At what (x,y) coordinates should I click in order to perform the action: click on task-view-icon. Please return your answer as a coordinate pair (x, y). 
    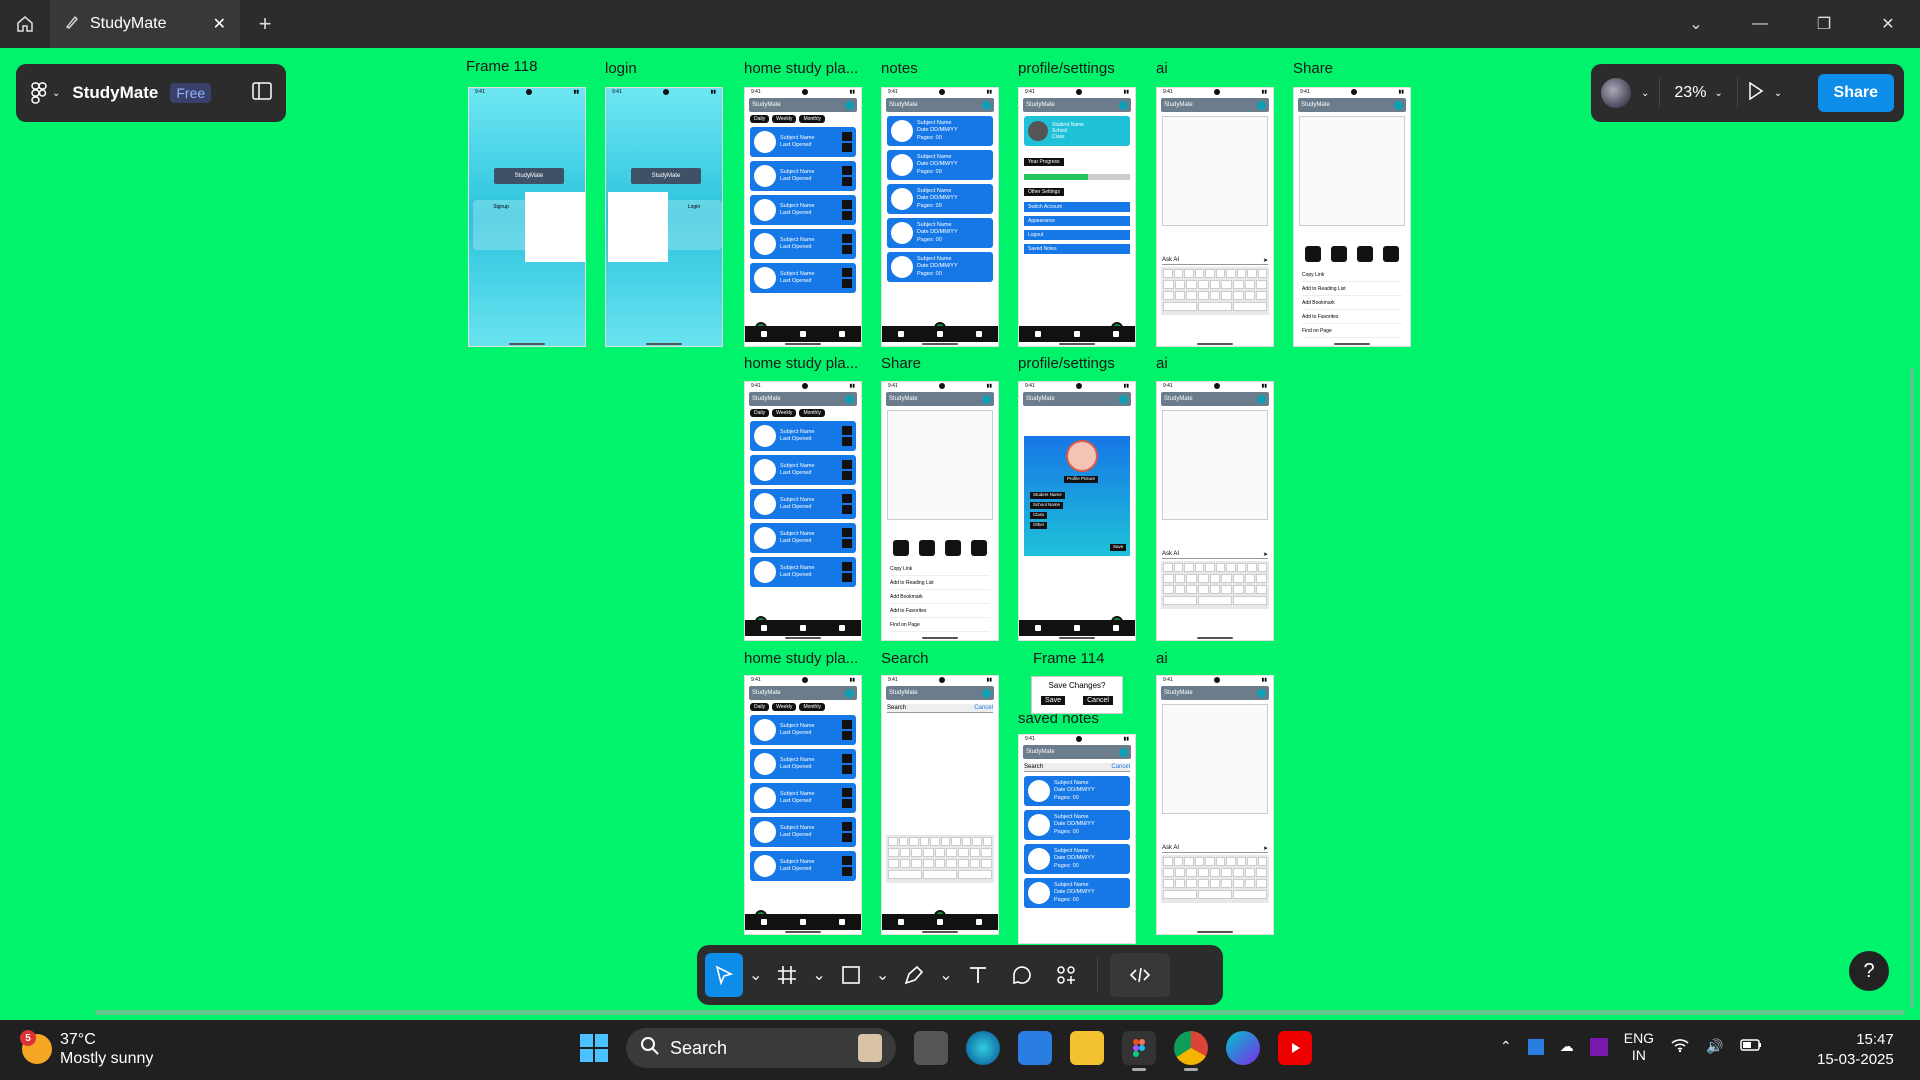
    Looking at the image, I should click on (931, 1048).